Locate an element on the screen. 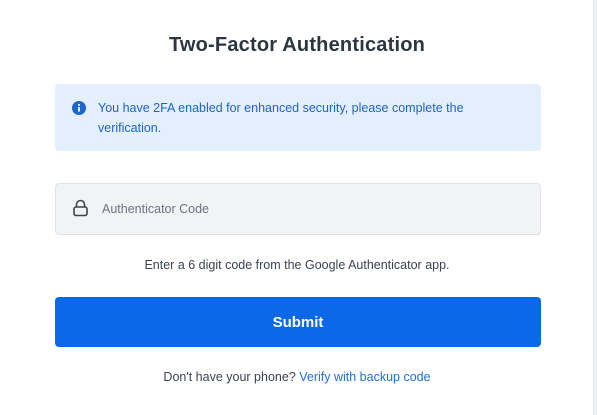 The height and width of the screenshot is (415, 597). lock-icon is located at coordinates (80, 208).